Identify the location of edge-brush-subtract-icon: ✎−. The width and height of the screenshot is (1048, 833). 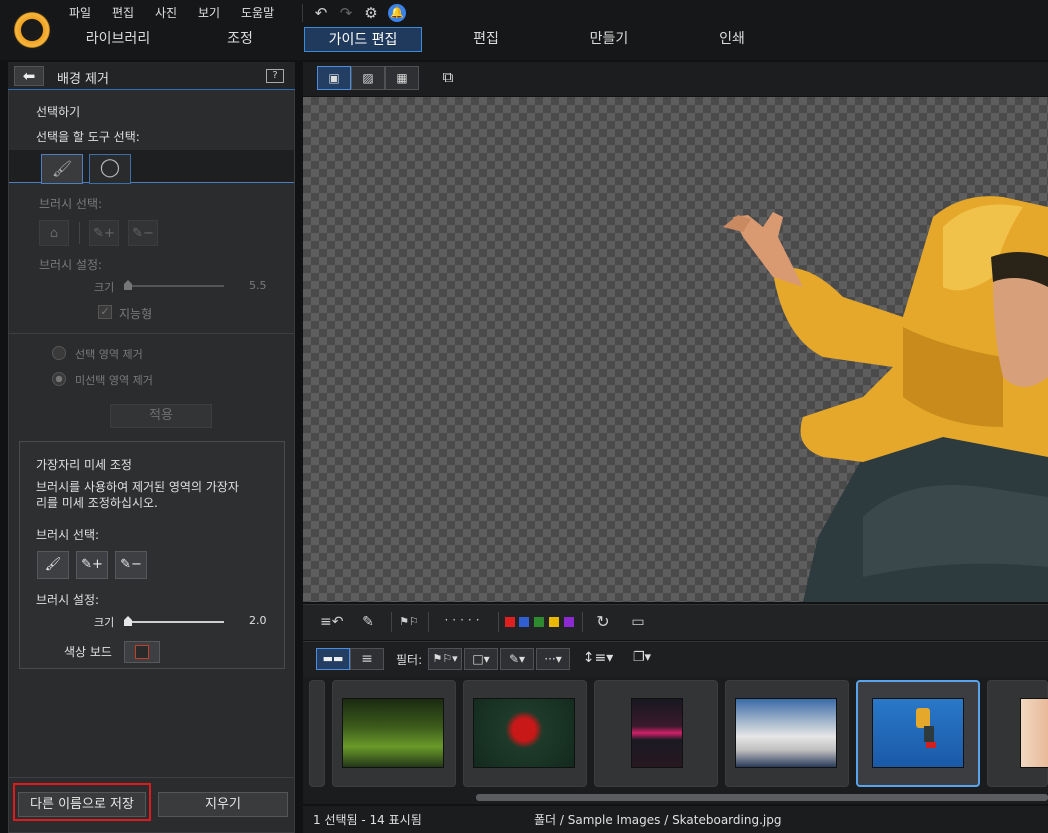
(131, 565).